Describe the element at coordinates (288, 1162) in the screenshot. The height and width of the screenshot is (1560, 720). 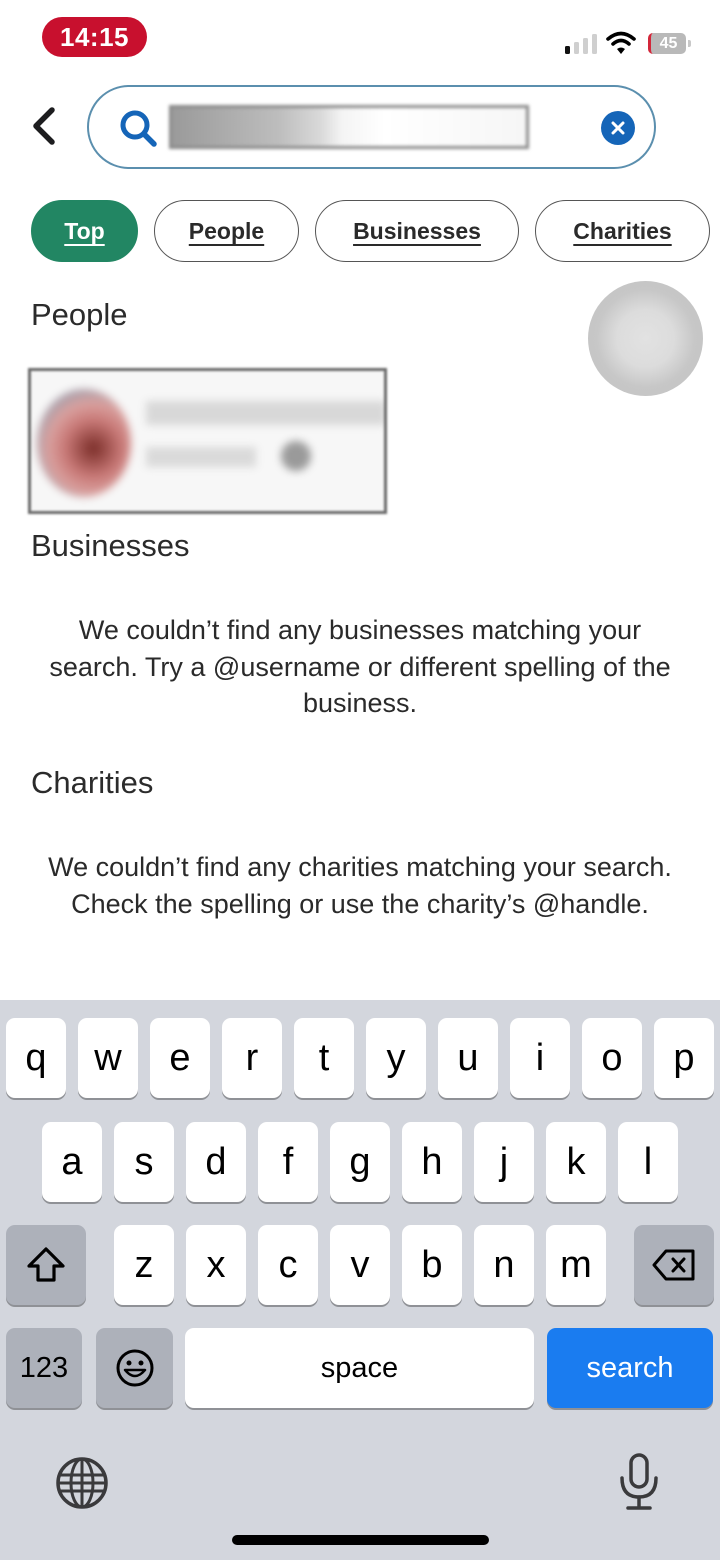
I see `key-f: f` at that location.